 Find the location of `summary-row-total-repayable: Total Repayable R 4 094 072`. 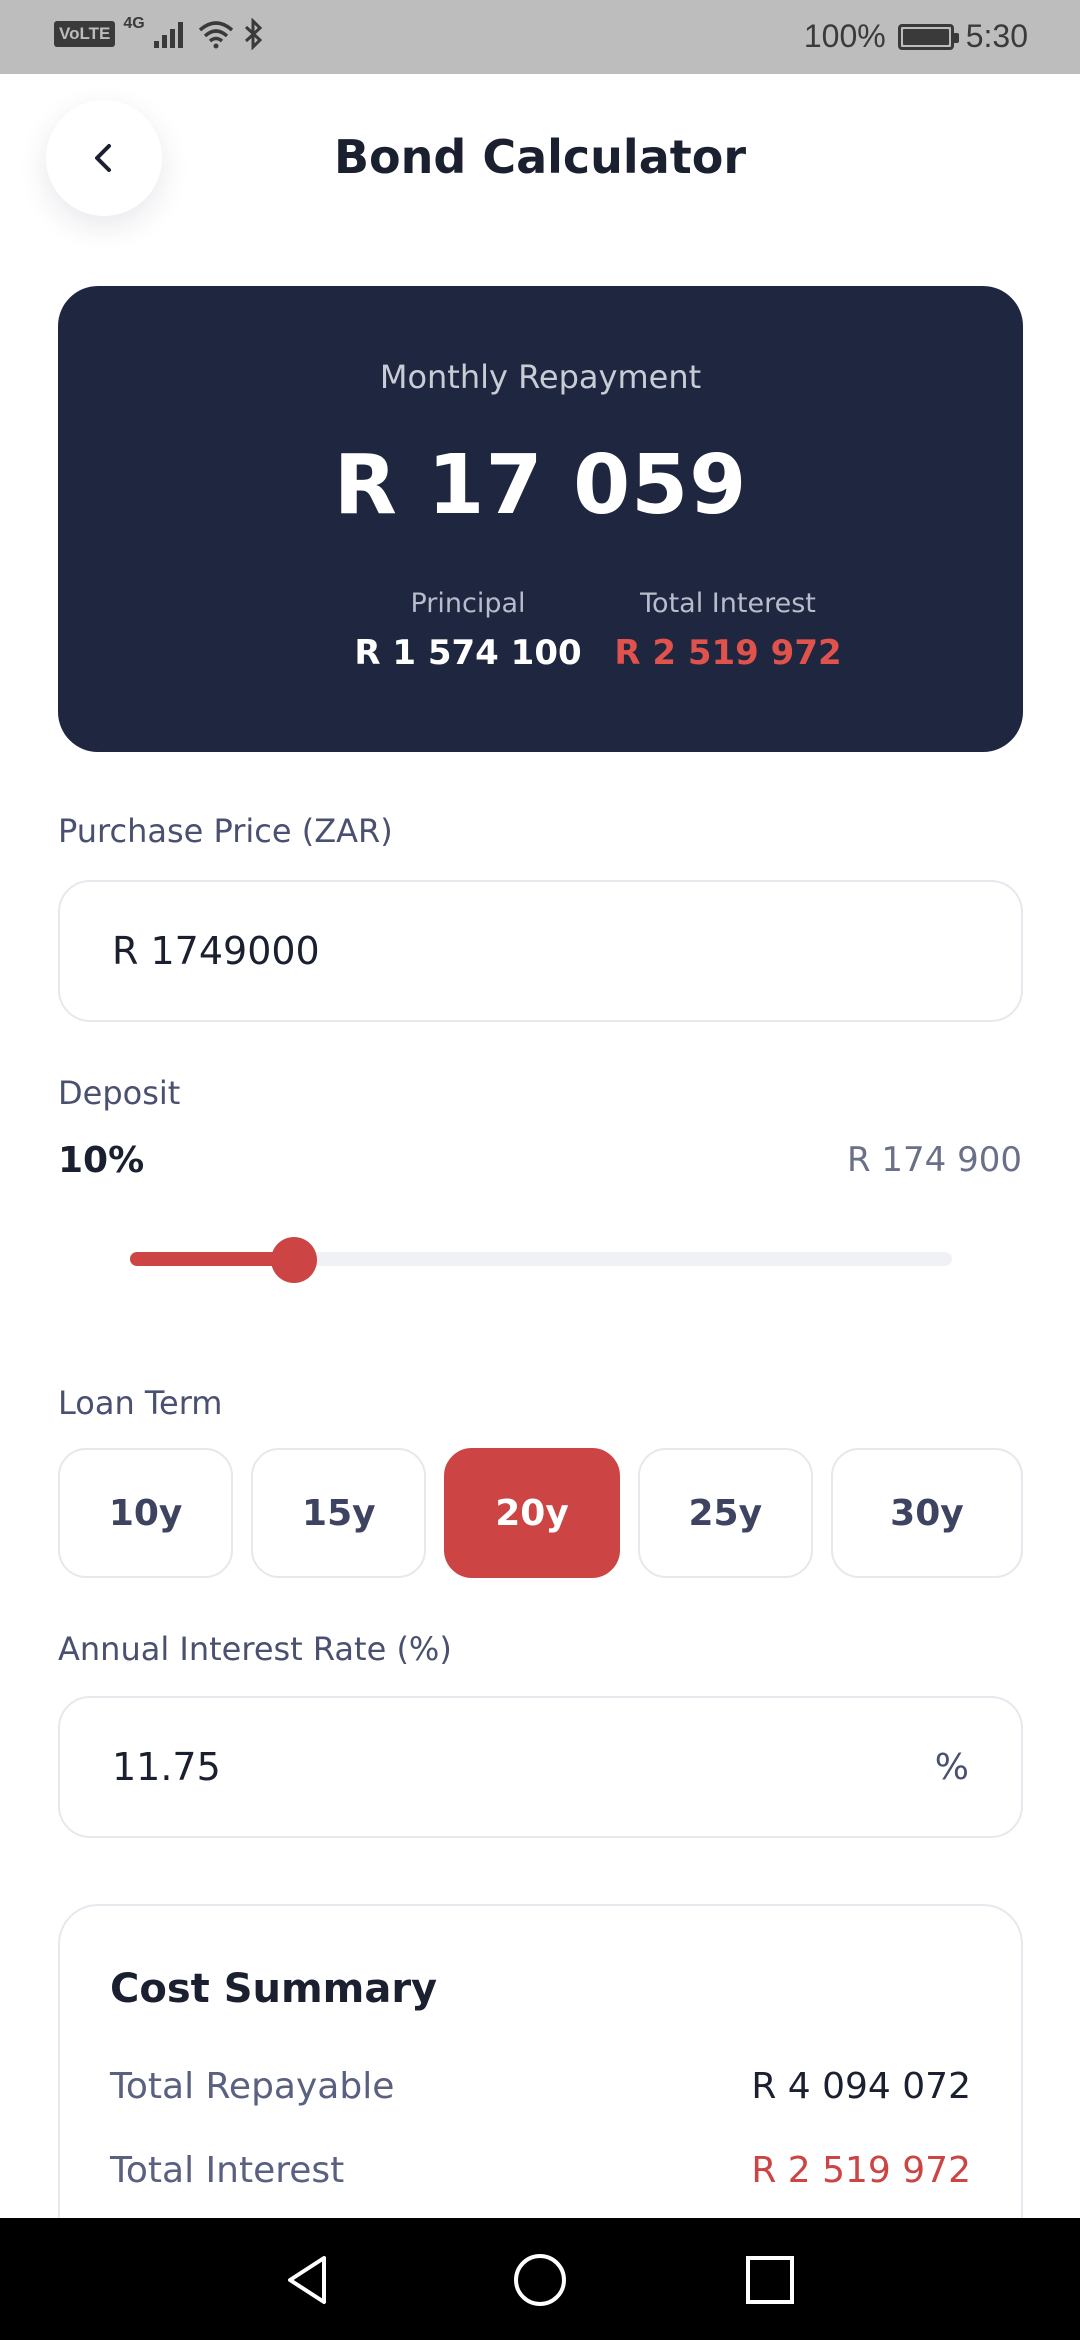

summary-row-total-repayable: Total Repayable R 4 094 072 is located at coordinates (540, 2086).